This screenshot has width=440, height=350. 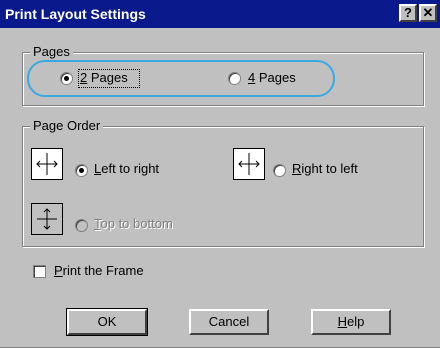 I want to click on two-pages-radio, so click(x=66, y=78).